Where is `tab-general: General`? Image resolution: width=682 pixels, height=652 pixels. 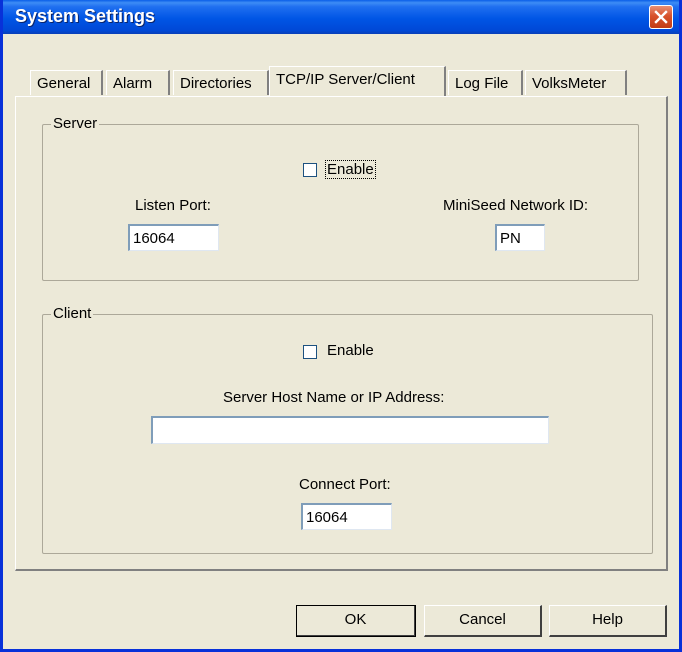
tab-general: General is located at coordinates (66, 82).